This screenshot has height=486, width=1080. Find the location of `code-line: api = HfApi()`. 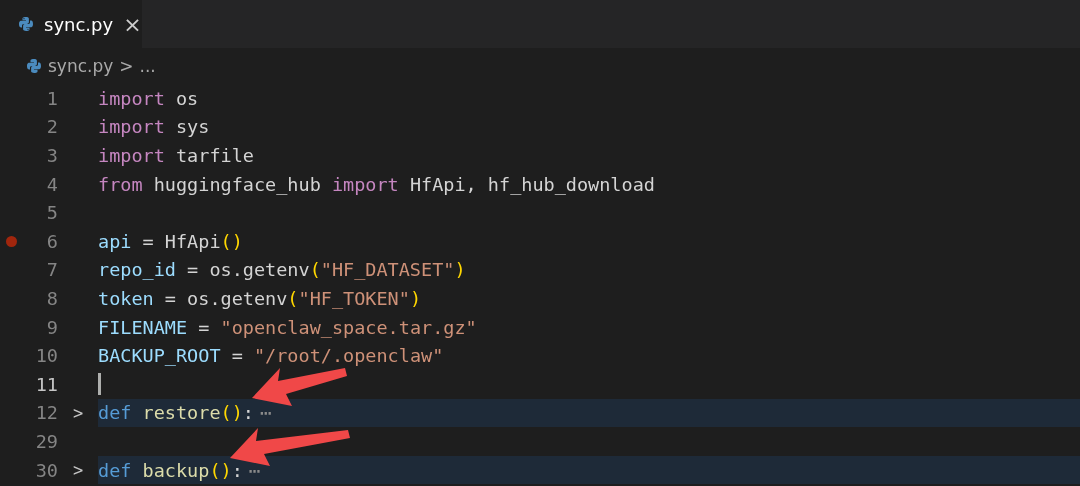

code-line: api = HfApi() is located at coordinates (170, 241).